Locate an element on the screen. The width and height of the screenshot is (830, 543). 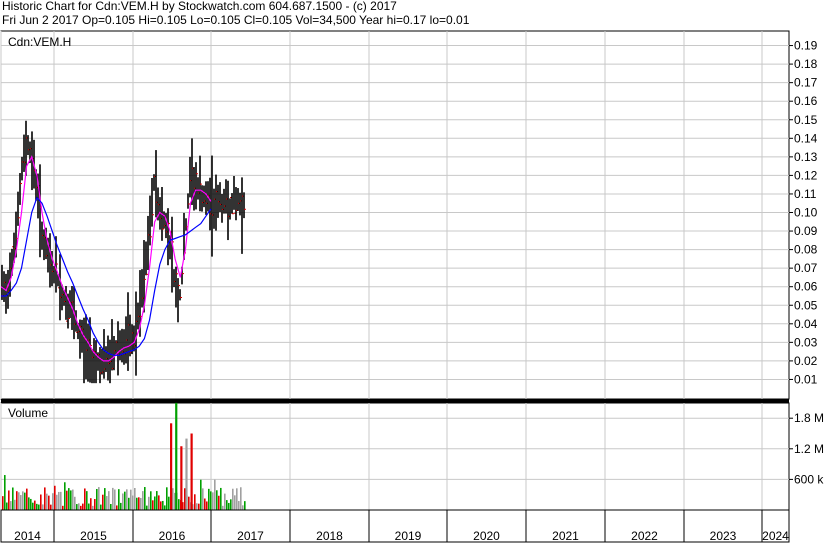
volume-tick-label: 1.8 M is located at coordinates (809, 418).